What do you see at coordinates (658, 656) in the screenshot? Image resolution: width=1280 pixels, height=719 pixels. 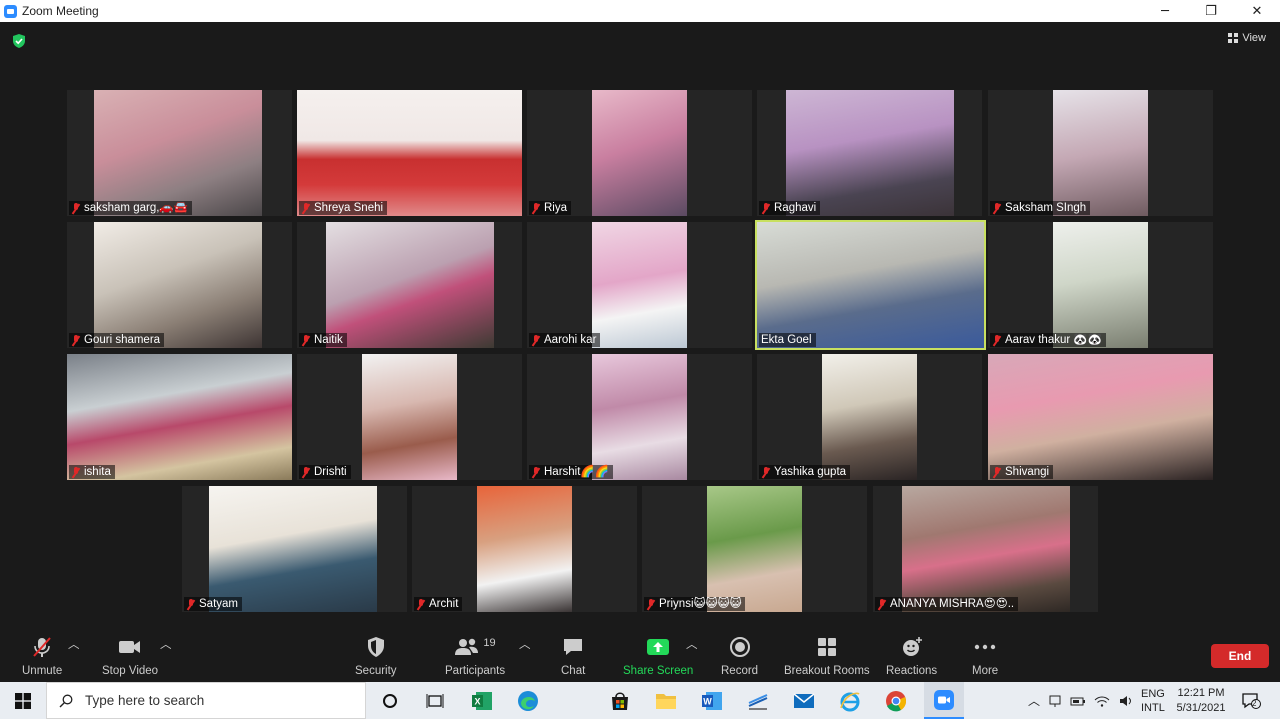 I see `share-screen-button: Share Screen` at bounding box center [658, 656].